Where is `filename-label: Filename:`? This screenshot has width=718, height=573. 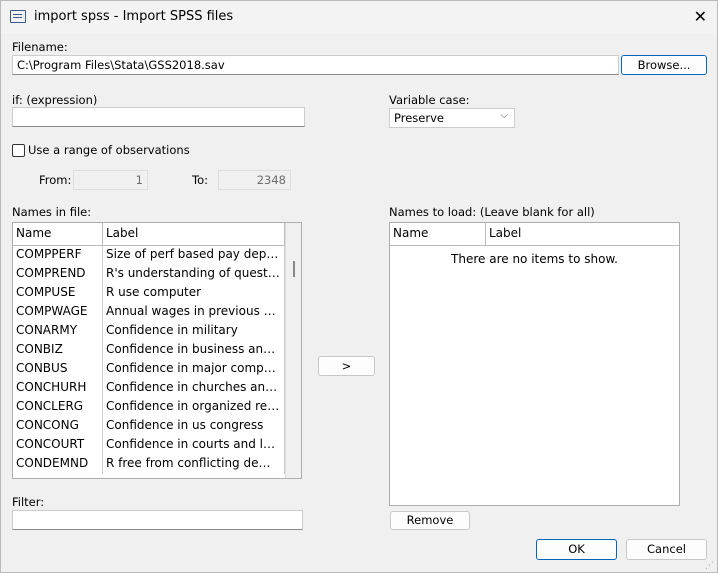 filename-label: Filename: is located at coordinates (40, 47).